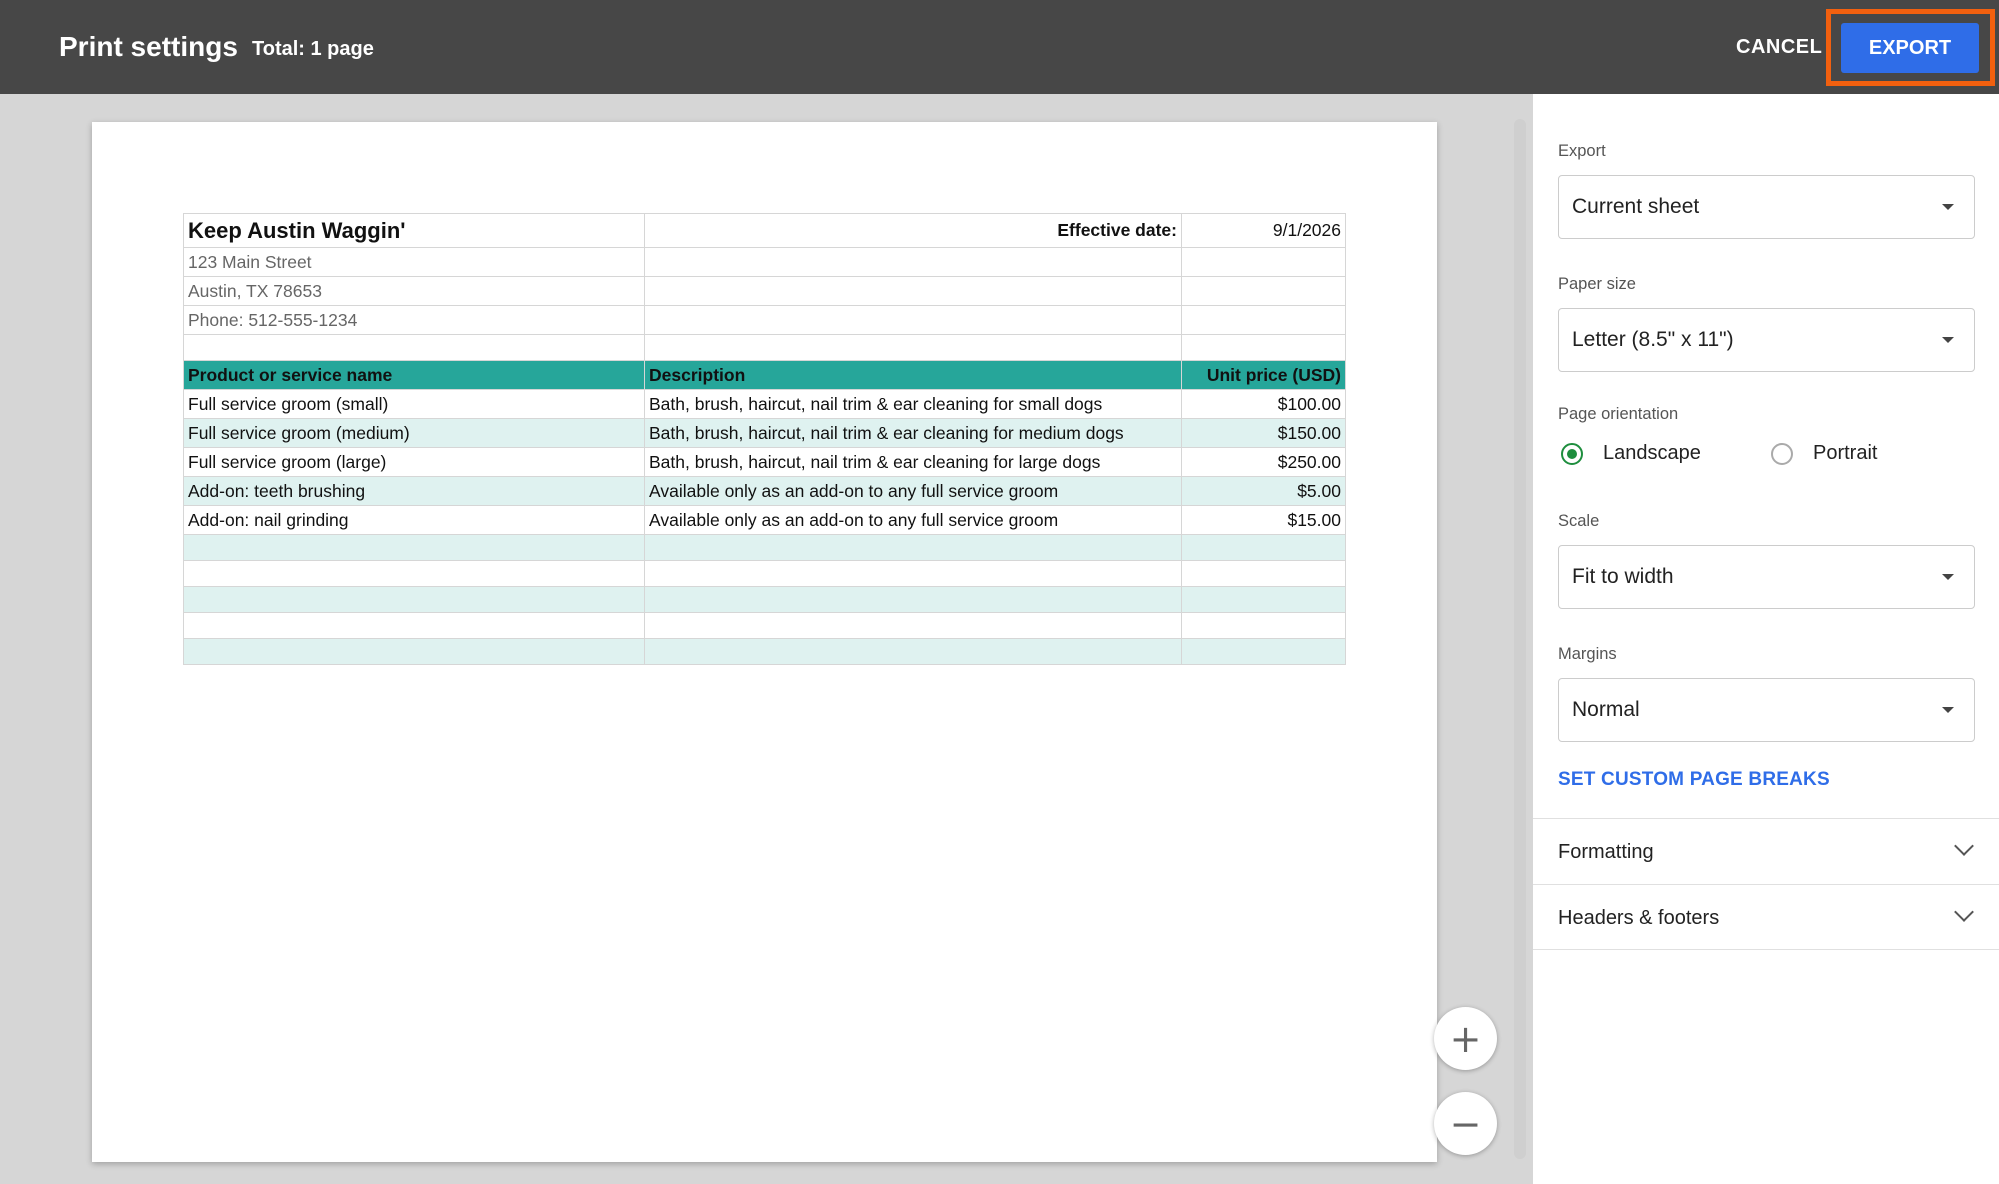 The image size is (1999, 1184). Describe the element at coordinates (1587, 654) in the screenshot. I see `margins-label: Margins` at that location.